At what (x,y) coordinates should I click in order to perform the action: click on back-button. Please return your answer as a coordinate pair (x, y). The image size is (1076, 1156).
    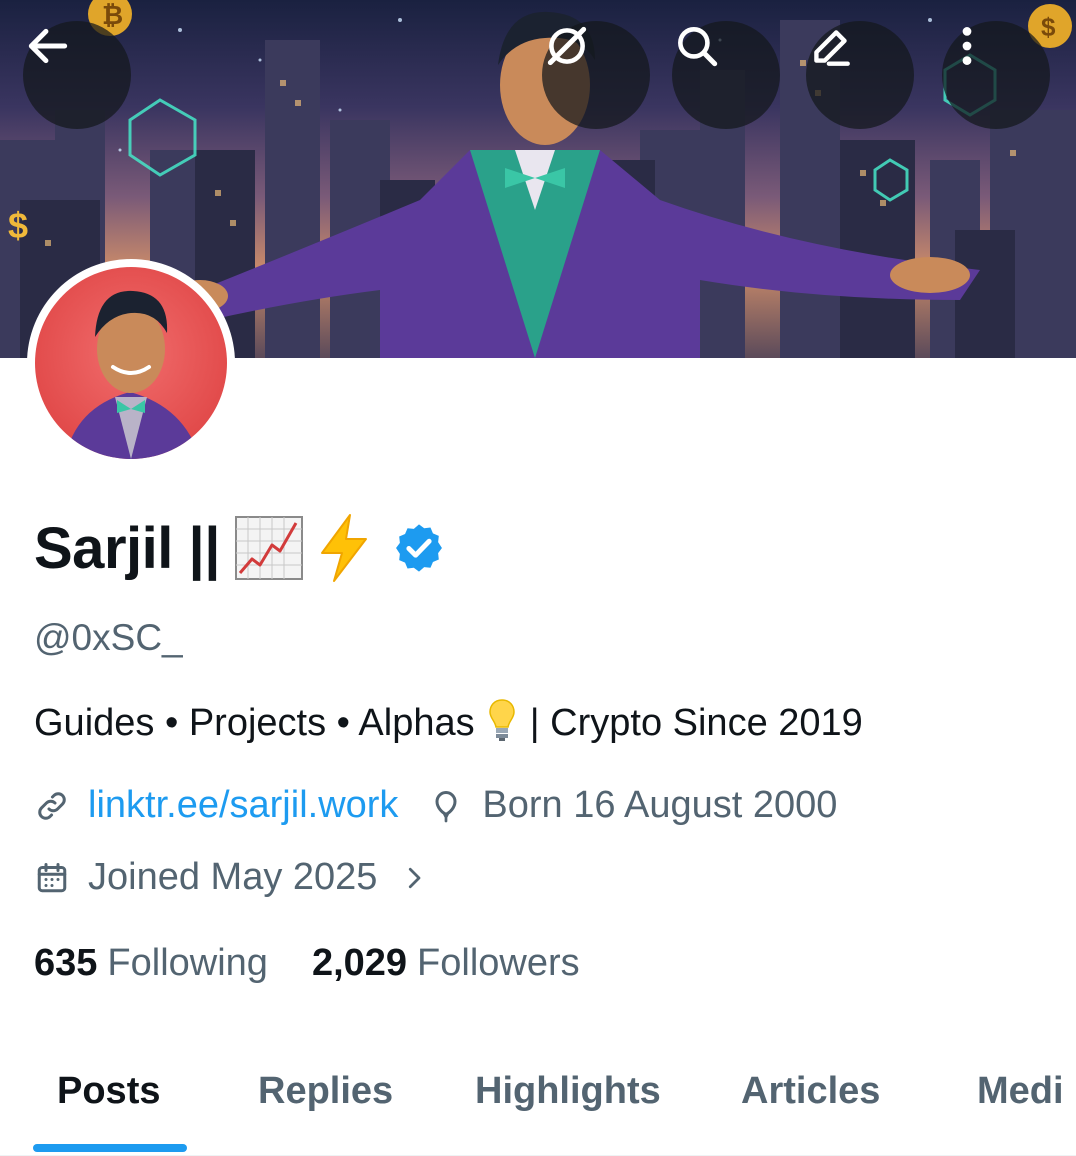
    Looking at the image, I should click on (77, 75).